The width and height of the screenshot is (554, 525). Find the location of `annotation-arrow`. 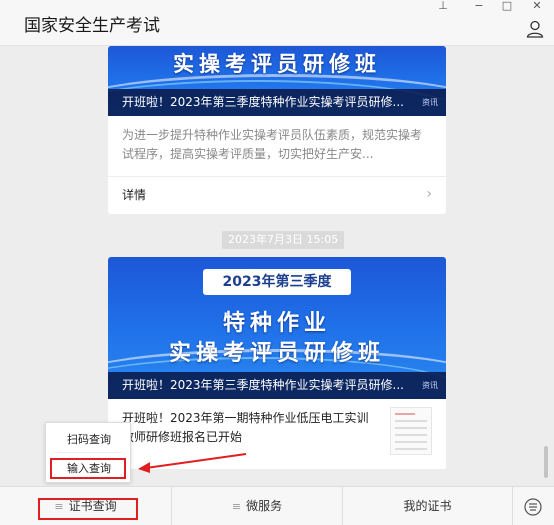

annotation-arrow is located at coordinates (192, 463).